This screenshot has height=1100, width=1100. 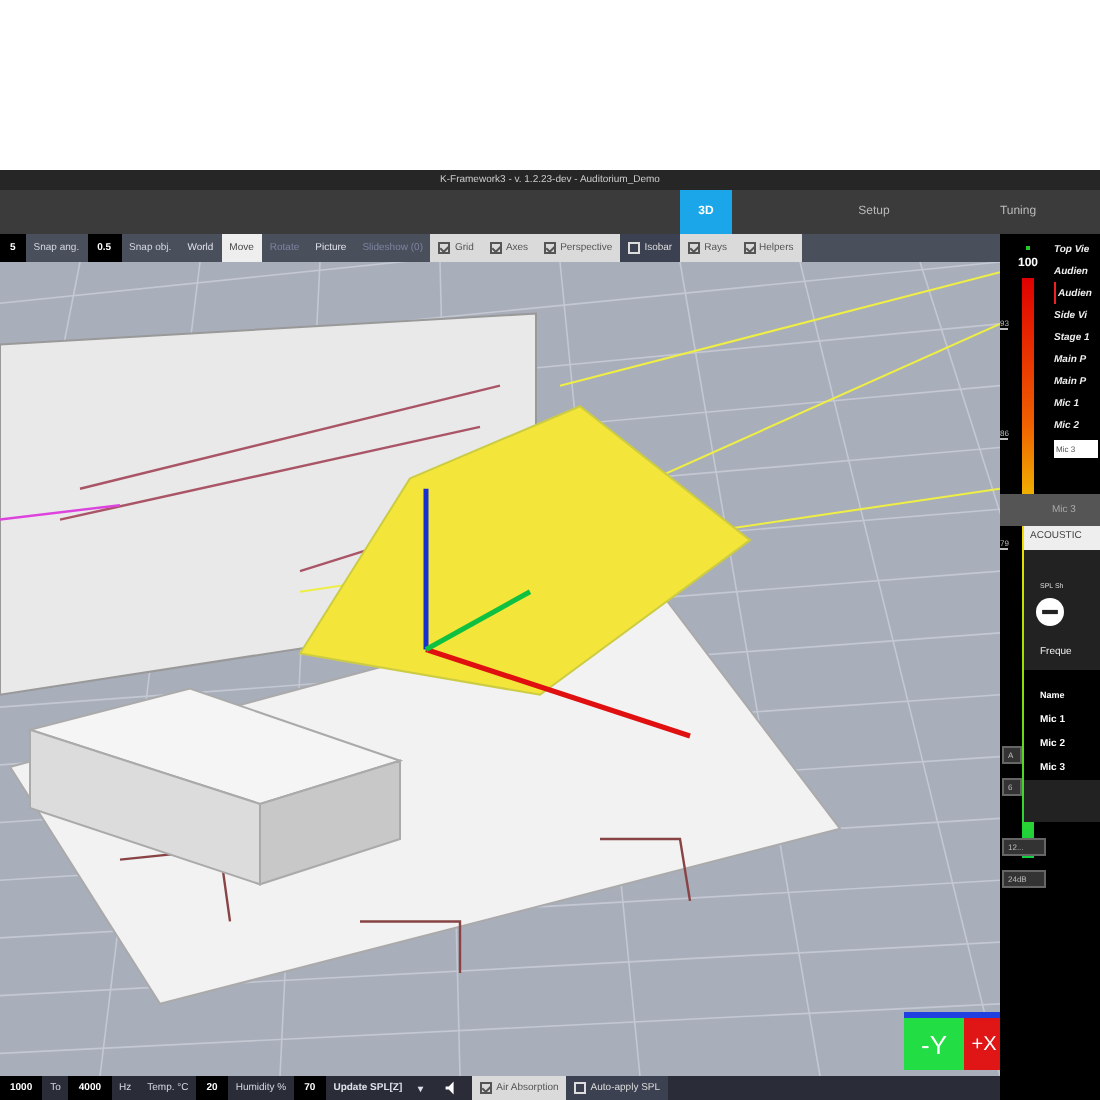 What do you see at coordinates (984, 1044) in the screenshot?
I see `cube-face: +X` at bounding box center [984, 1044].